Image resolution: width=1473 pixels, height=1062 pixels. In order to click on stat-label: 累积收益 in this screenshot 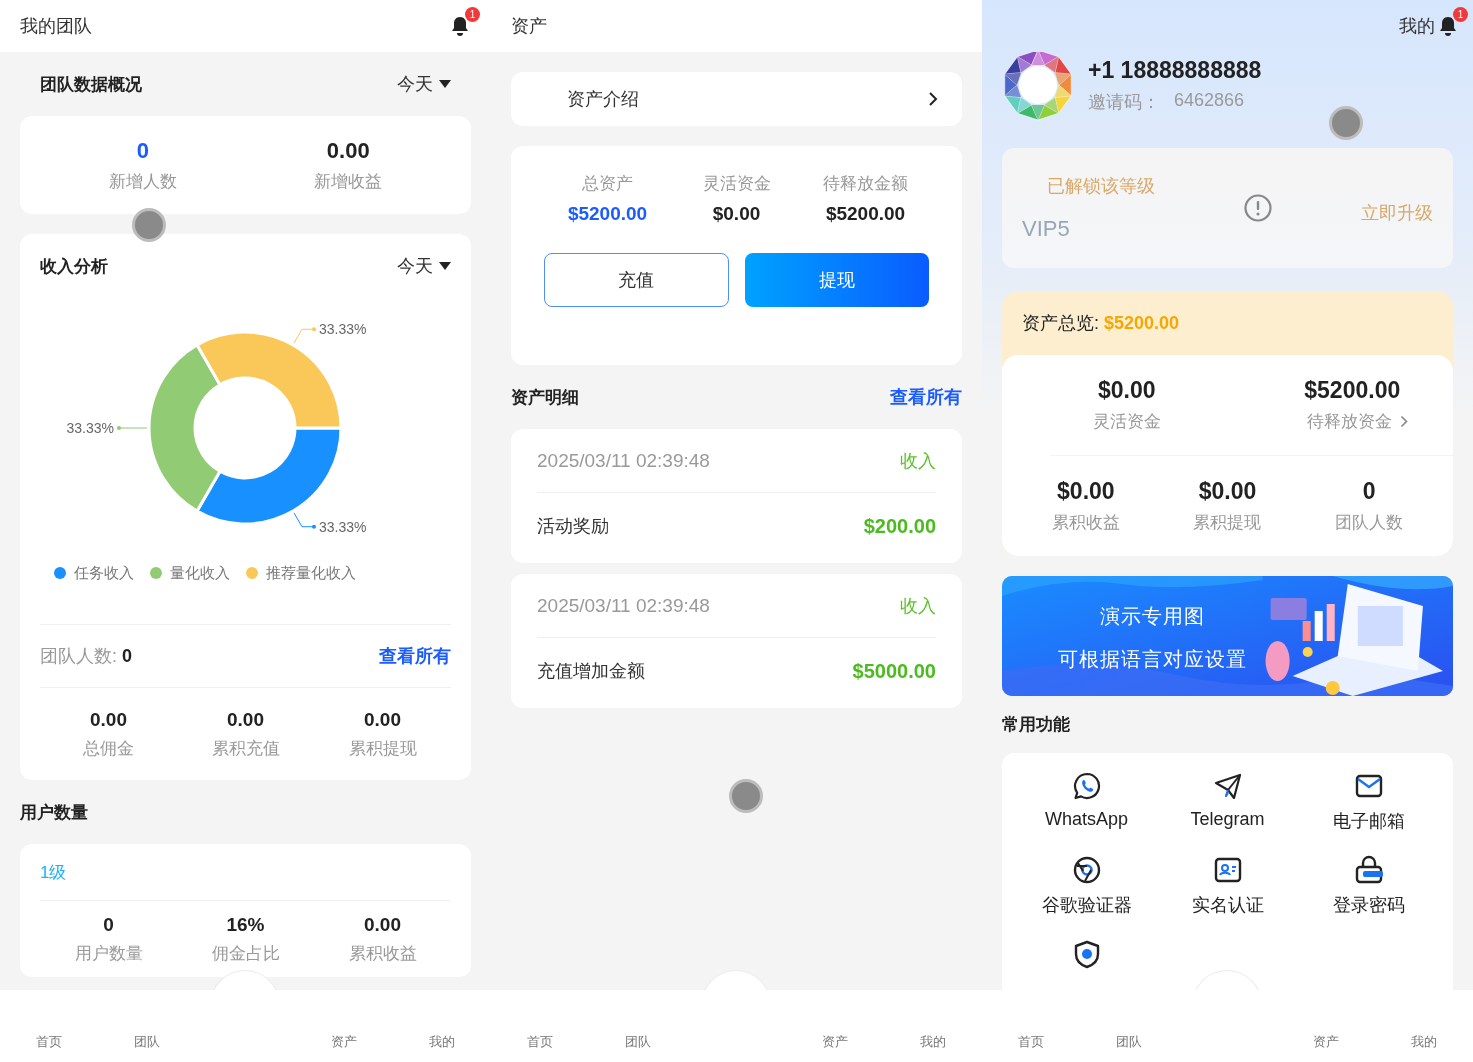, I will do `click(382, 953)`.